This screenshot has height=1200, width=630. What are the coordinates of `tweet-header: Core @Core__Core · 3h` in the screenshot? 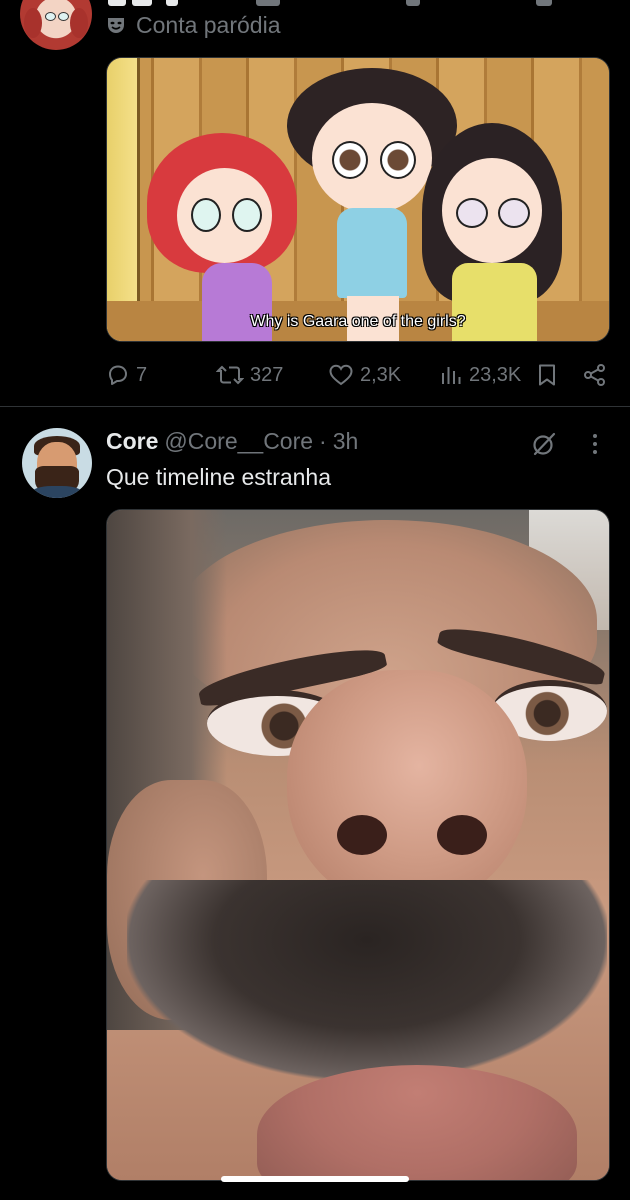 It's located at (232, 444).